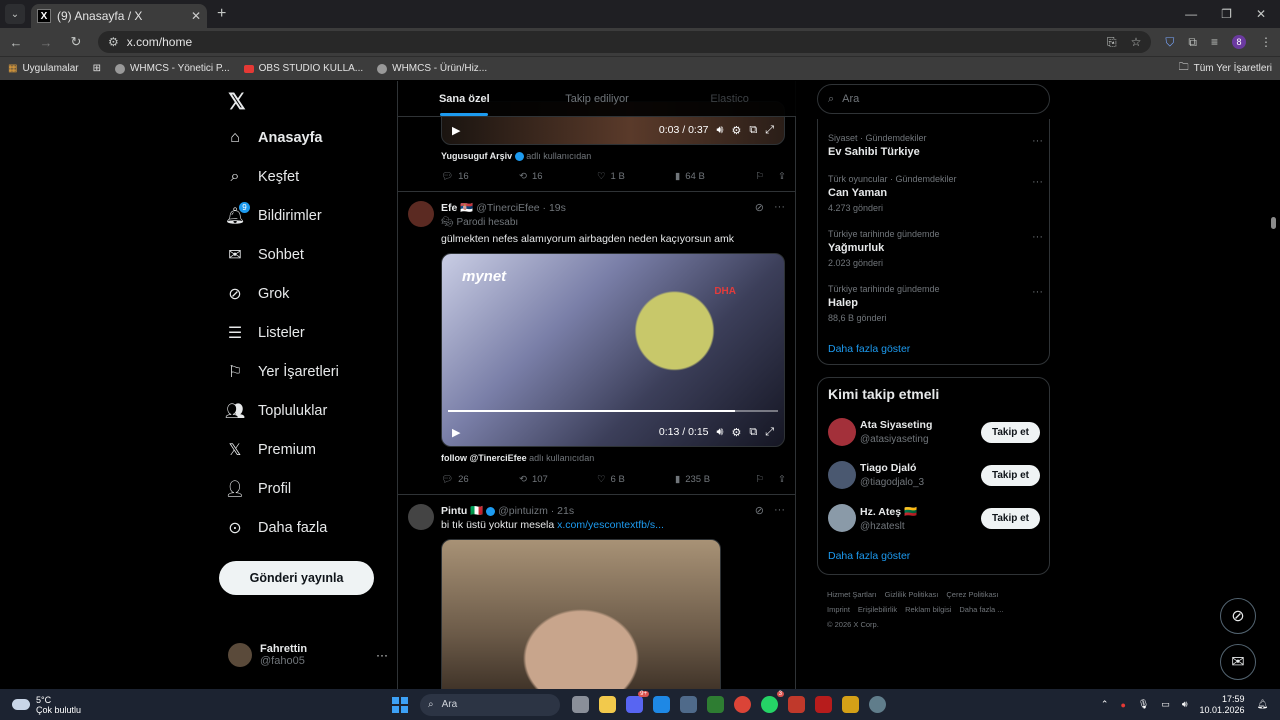 This screenshot has height=720, width=1280. Describe the element at coordinates (490, 704) in the screenshot. I see `taskbar-search: ⌕ Ara` at that location.